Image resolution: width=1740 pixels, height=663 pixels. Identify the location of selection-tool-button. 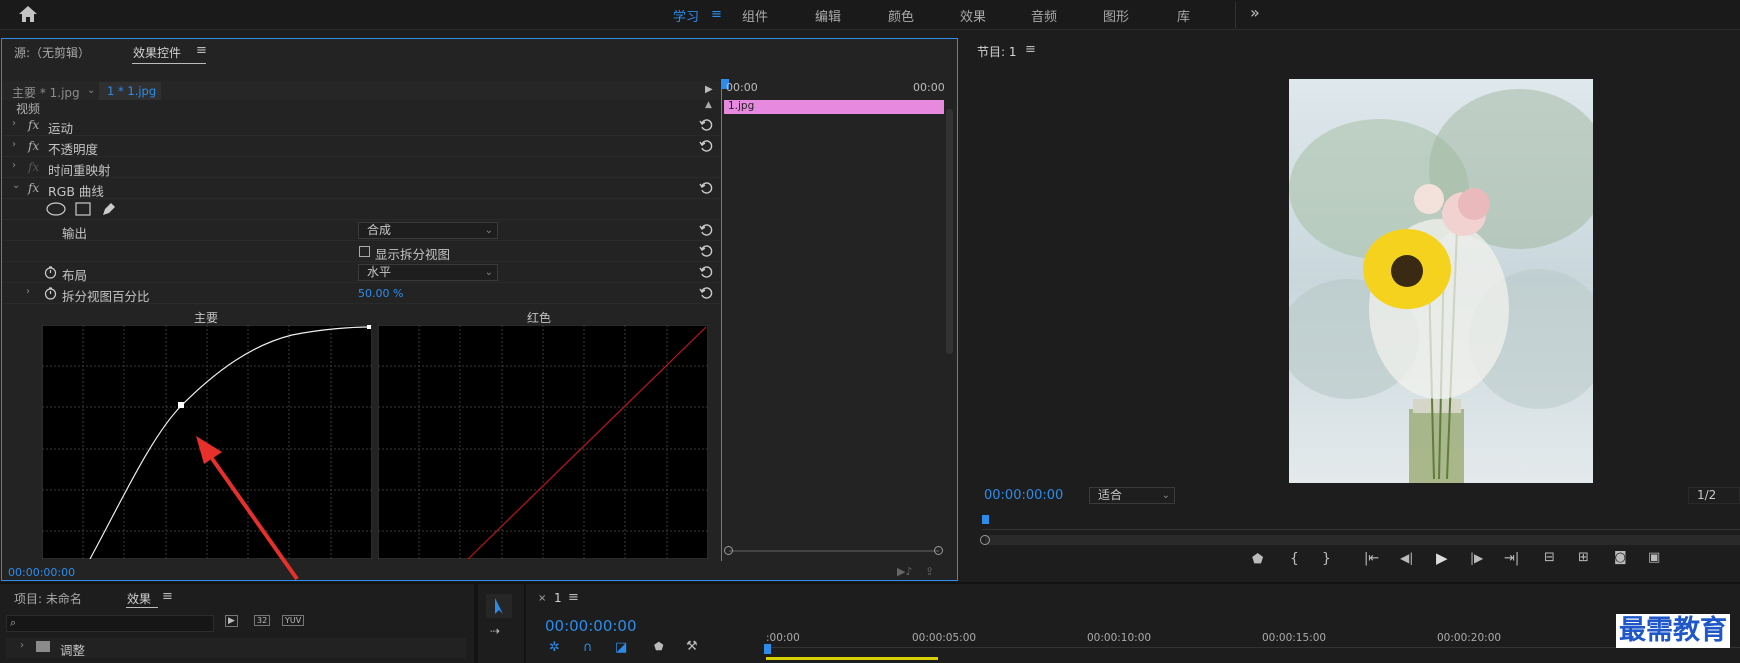
(499, 606).